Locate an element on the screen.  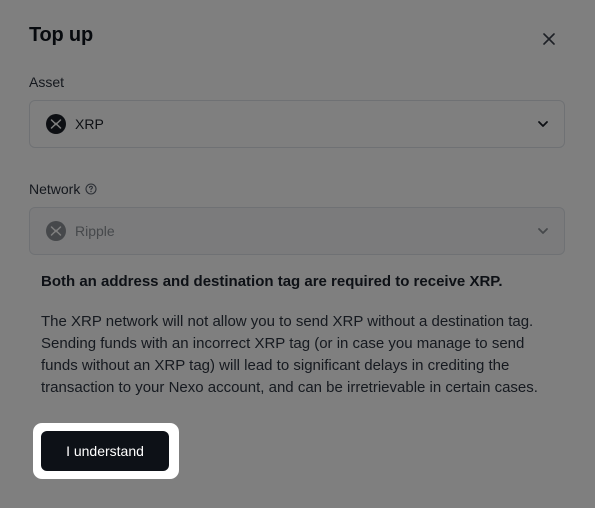
close-button is located at coordinates (549, 39).